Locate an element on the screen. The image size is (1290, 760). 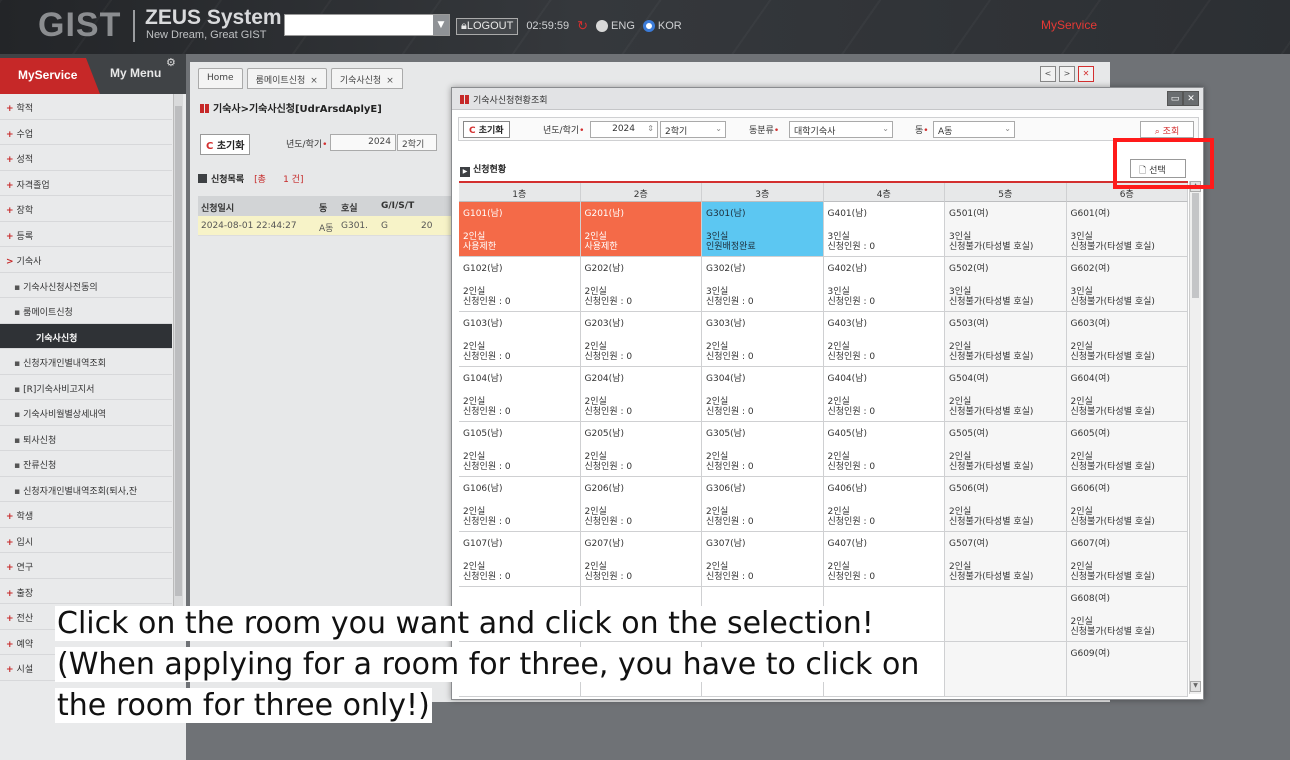
tab-dormitory-apply: 기숙사신청 × is located at coordinates (366, 78).